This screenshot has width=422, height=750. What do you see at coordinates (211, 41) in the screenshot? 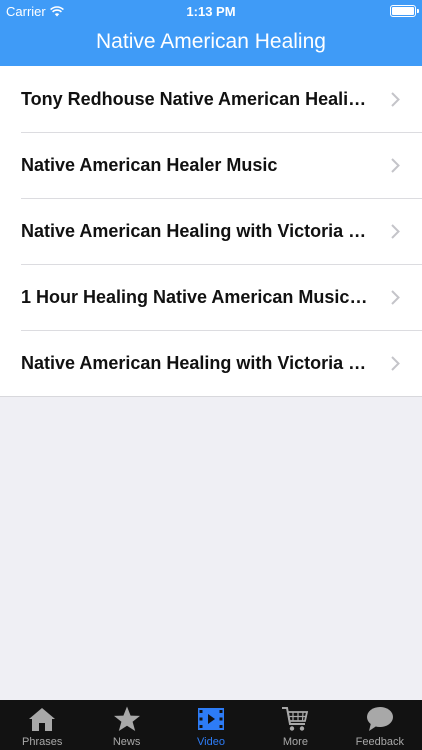
I see `page-title: Native American Healing` at bounding box center [211, 41].